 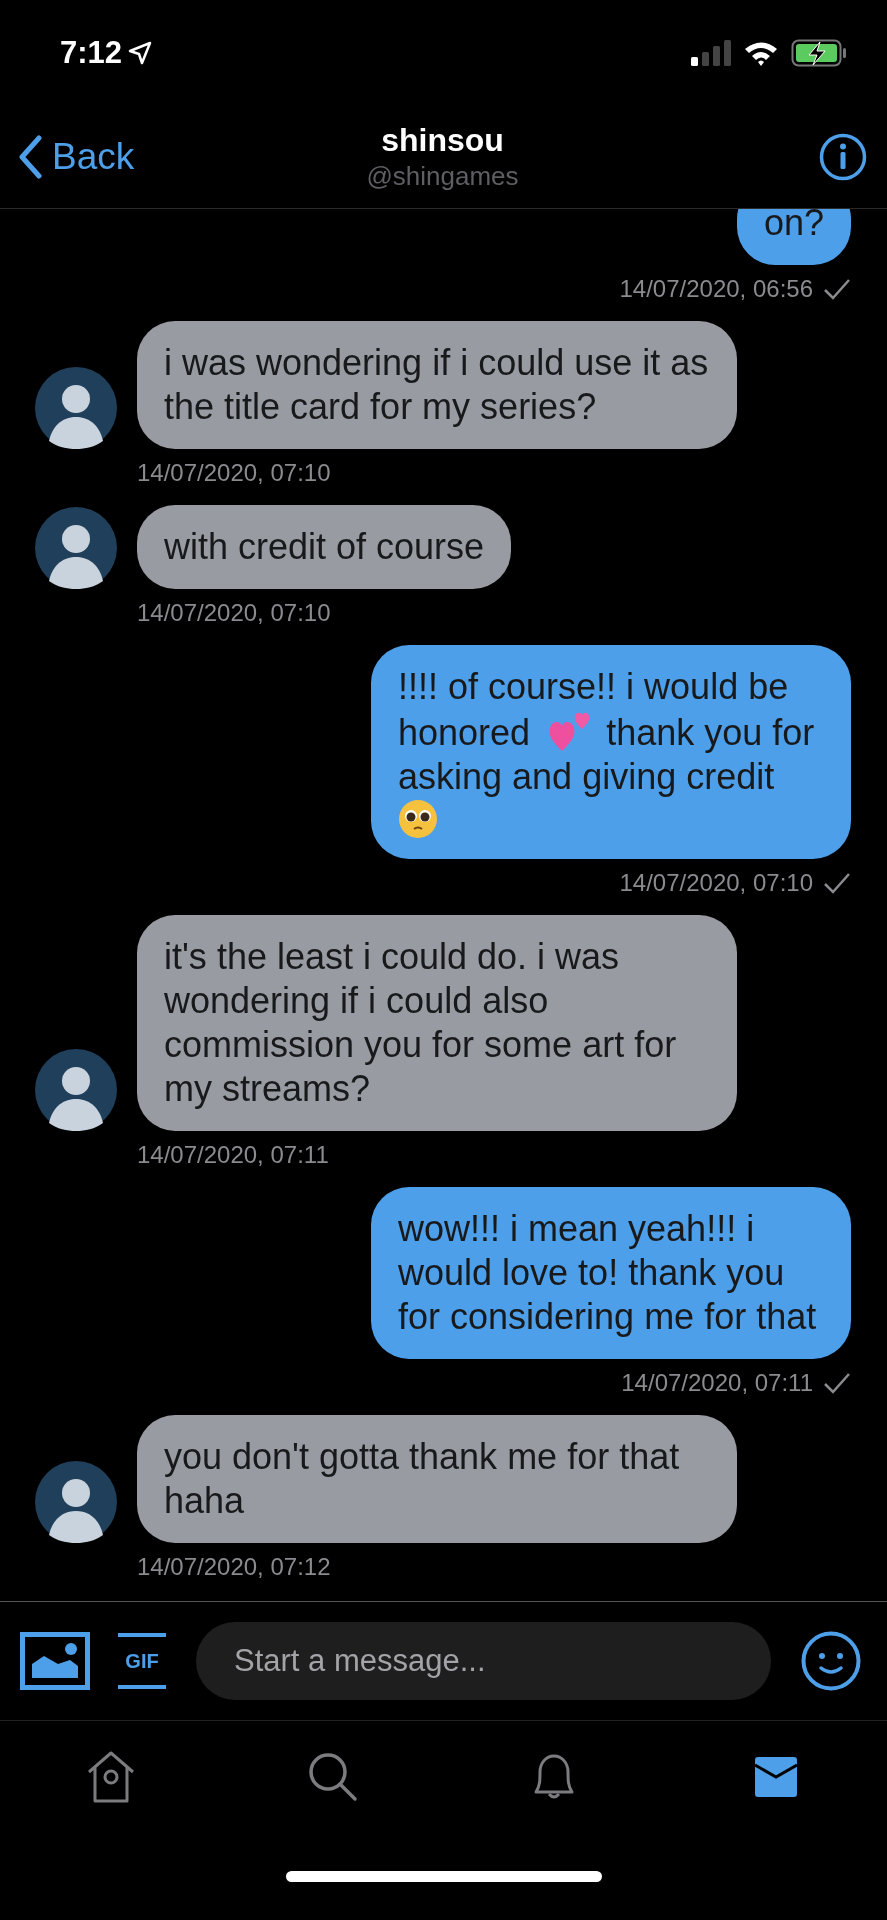 I want to click on pleading-face-emoji-icon, so click(x=418, y=819).